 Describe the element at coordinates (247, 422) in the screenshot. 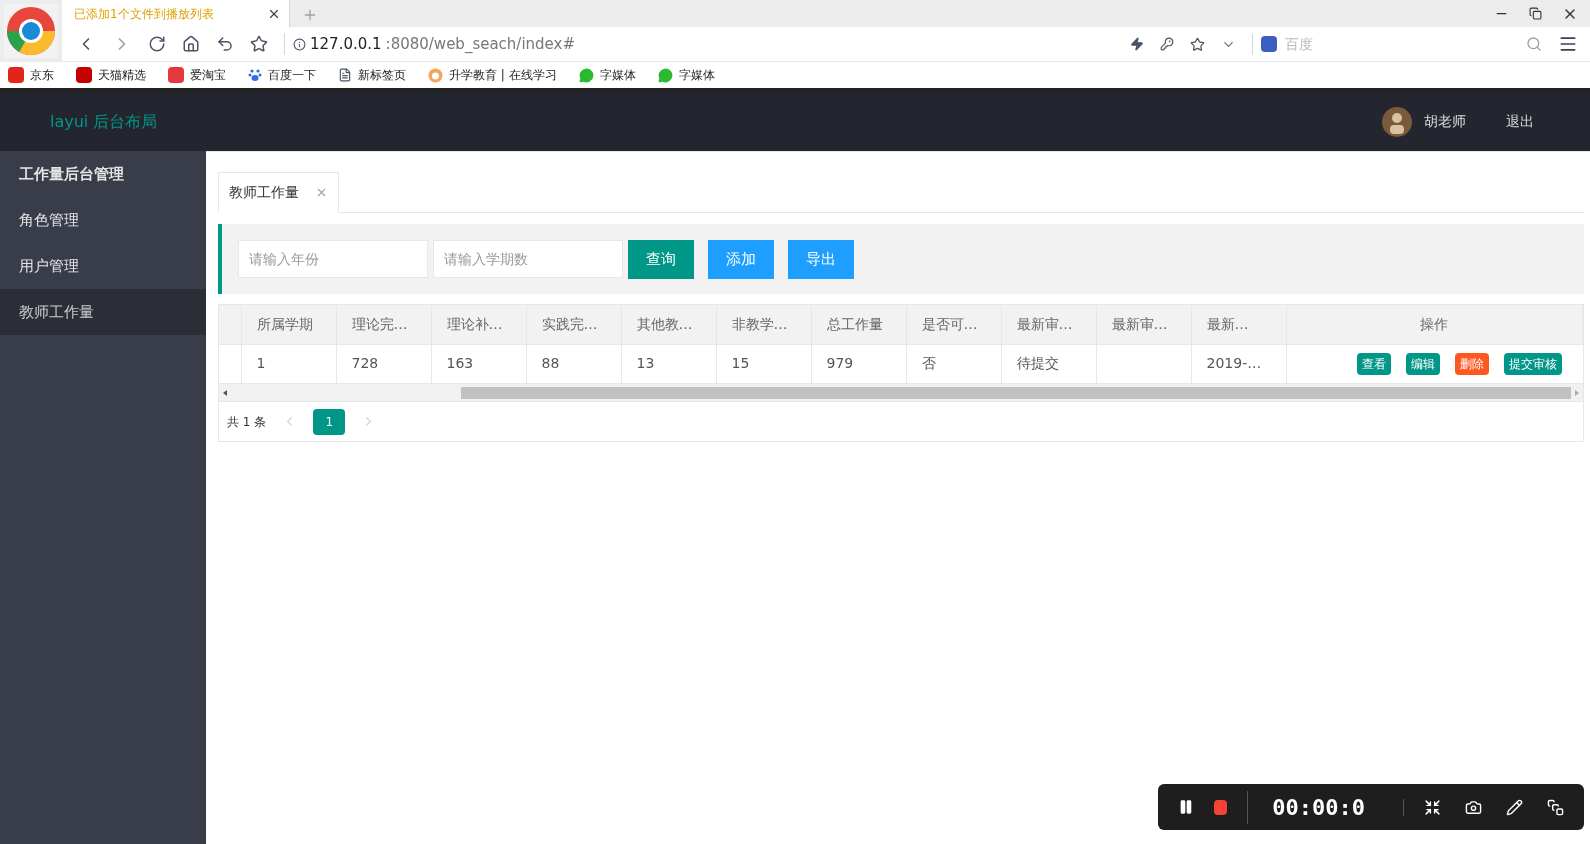

I see `total-count: 共 1 条` at that location.